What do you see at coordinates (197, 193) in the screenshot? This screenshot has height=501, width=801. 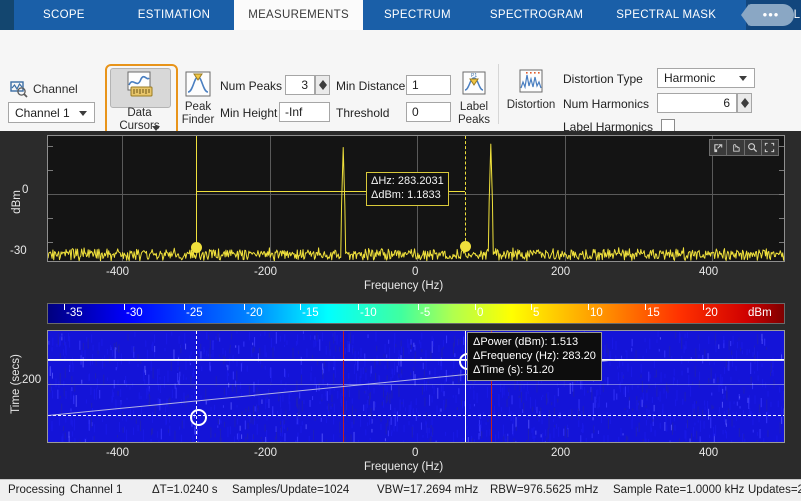 I see `spectrum-cursor-1-line` at bounding box center [197, 193].